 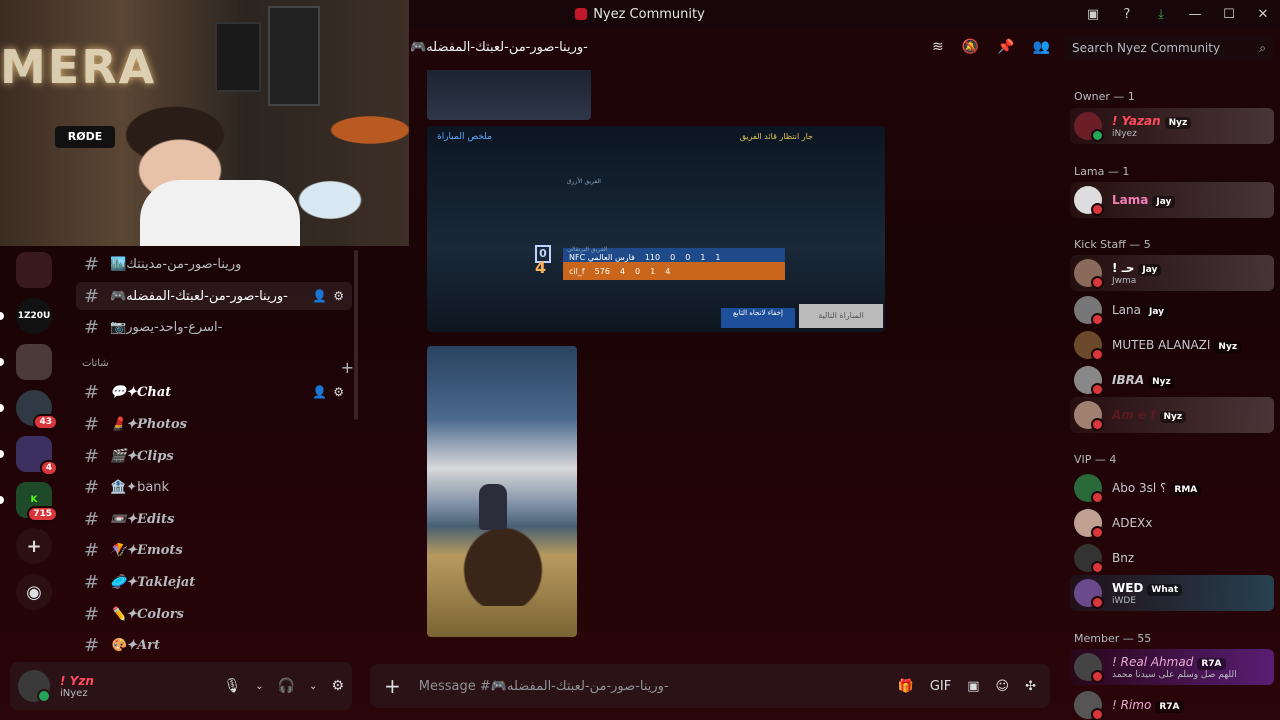 I want to click on window-controls: ▣ ? ⤓ — ☐ ✕, so click(x=1178, y=14).